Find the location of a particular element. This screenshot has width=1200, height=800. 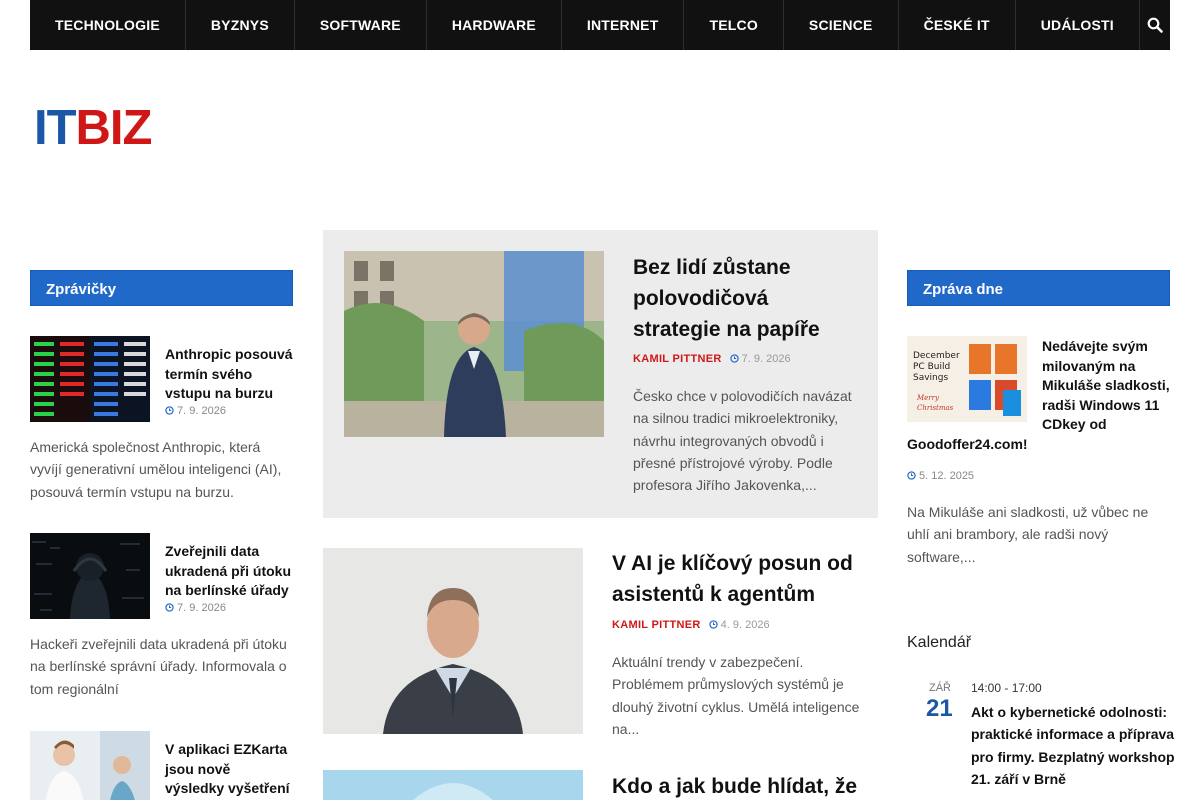

list-post: Kdo a jak bude hlídat, že is located at coordinates (600, 785).